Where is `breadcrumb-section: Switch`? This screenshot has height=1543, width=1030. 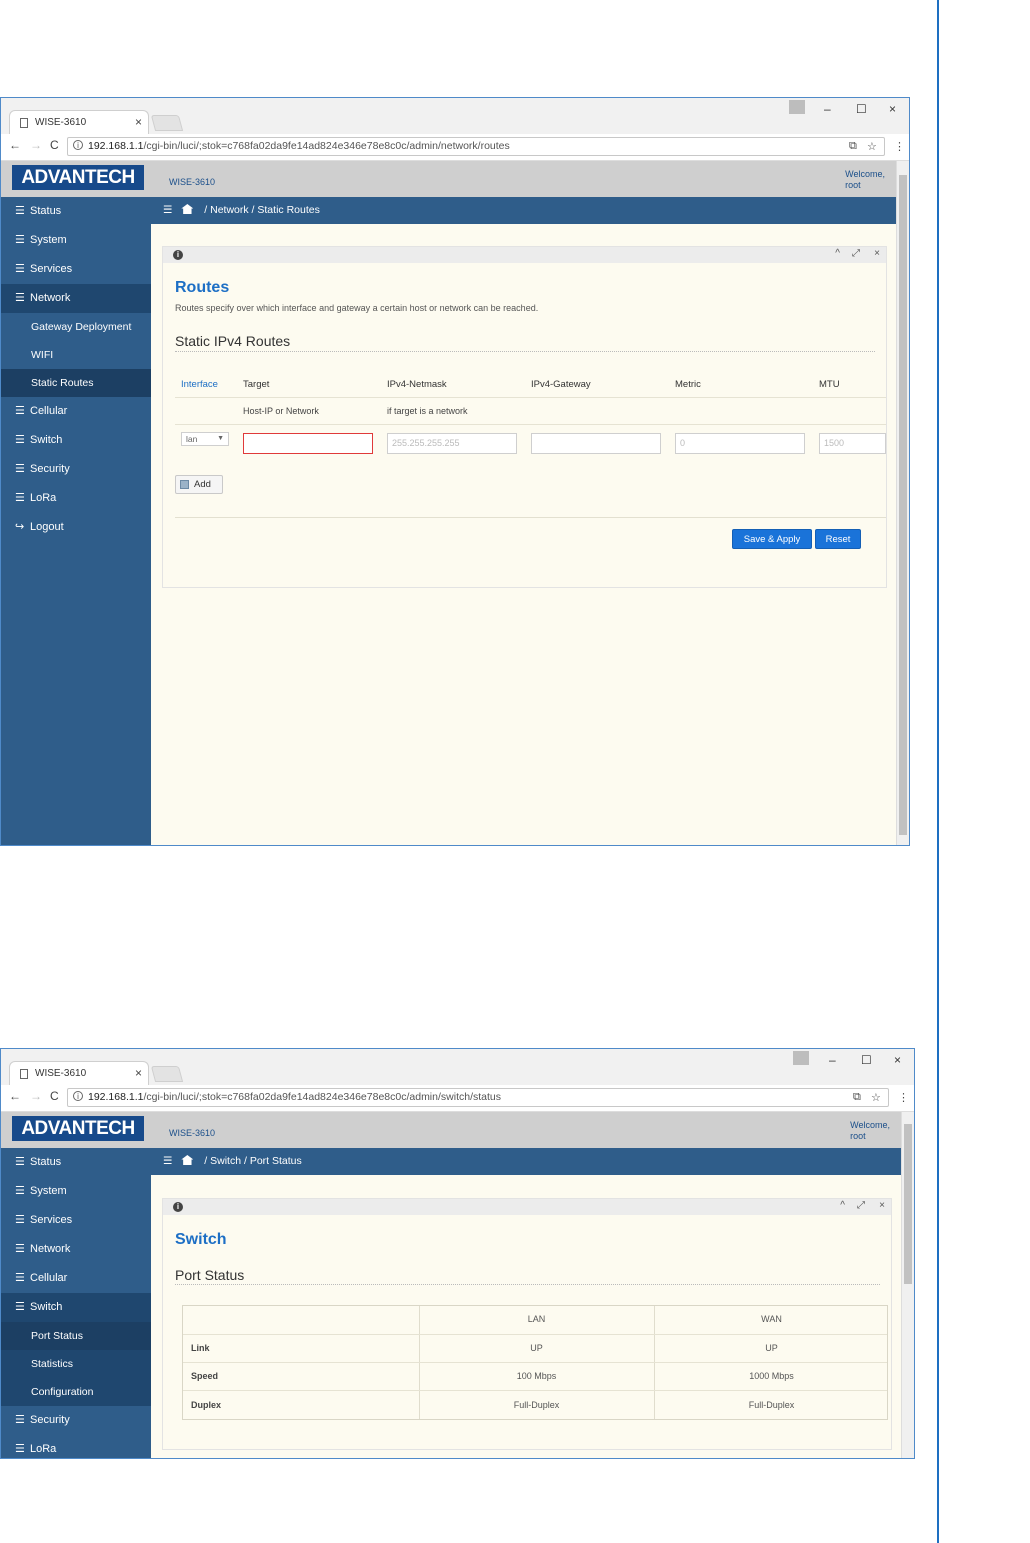 breadcrumb-section: Switch is located at coordinates (225, 1161).